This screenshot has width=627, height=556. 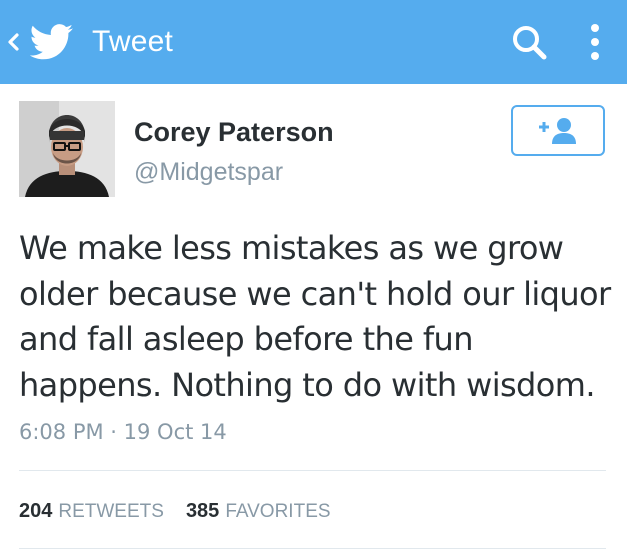 I want to click on add-user-icon, so click(x=557, y=130).